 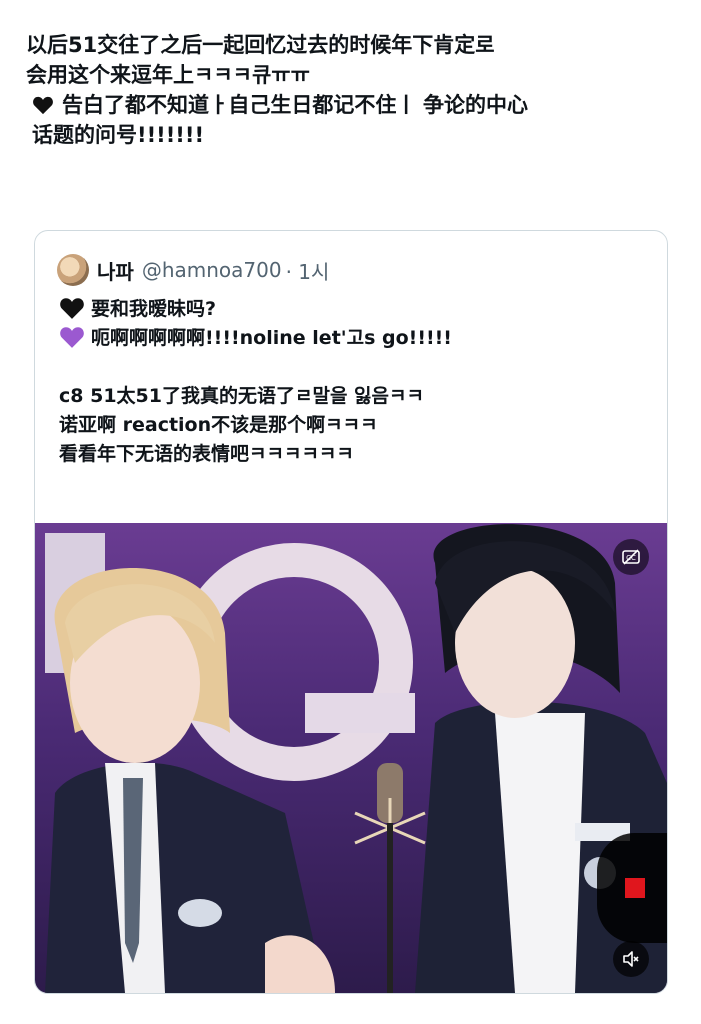 What do you see at coordinates (212, 270) in the screenshot?
I see `author-handle: @hamnoa700` at bounding box center [212, 270].